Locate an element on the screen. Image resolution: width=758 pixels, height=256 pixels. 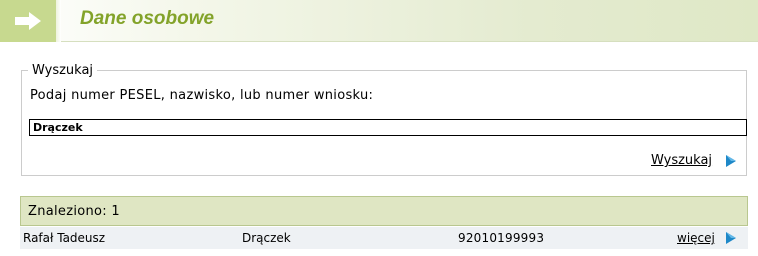
result-pesel: 92010199993 is located at coordinates (501, 238).